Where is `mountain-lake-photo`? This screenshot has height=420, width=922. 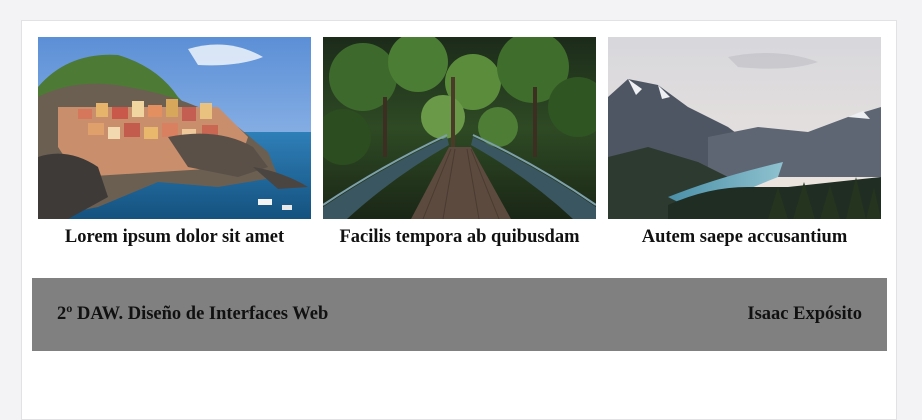
mountain-lake-photo is located at coordinates (744, 128).